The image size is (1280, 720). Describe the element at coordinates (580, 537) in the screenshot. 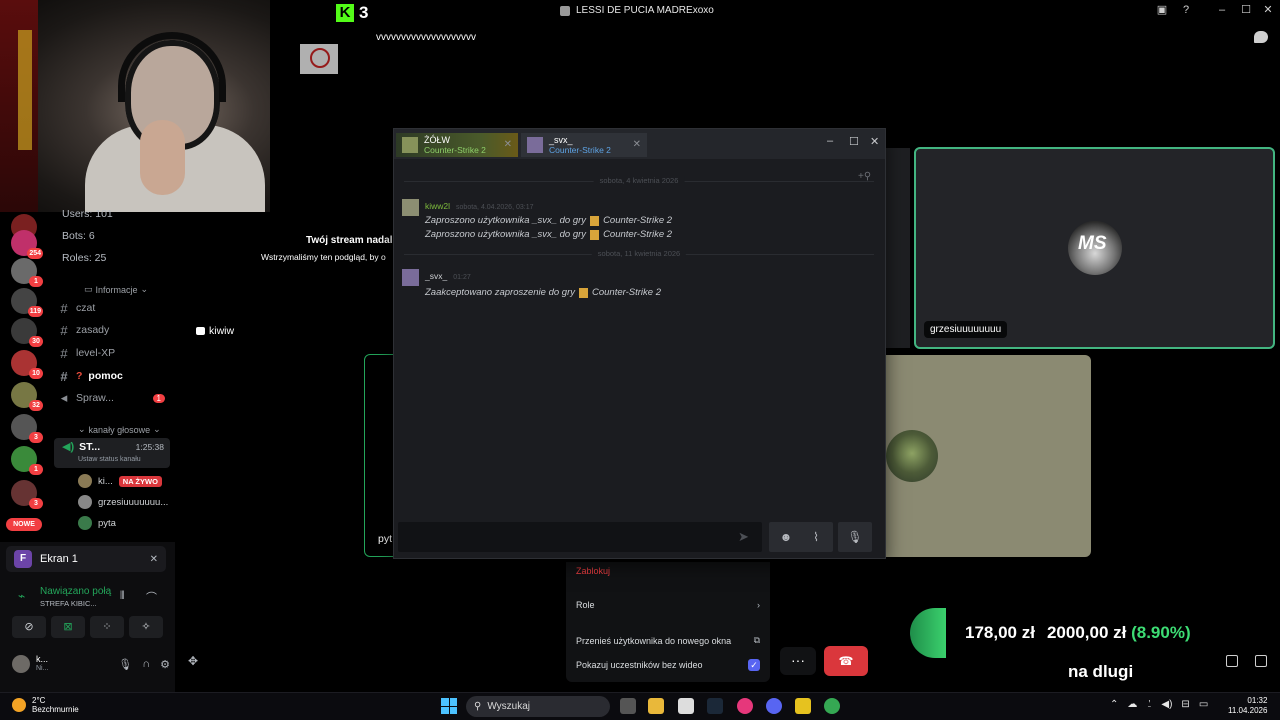

I see `chat-message-input: ➤` at that location.